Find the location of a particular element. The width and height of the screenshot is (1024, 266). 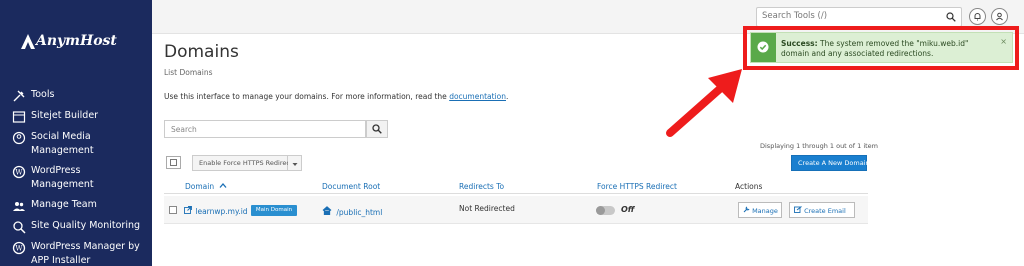

redirects-value: Not Redirected is located at coordinates (487, 208).